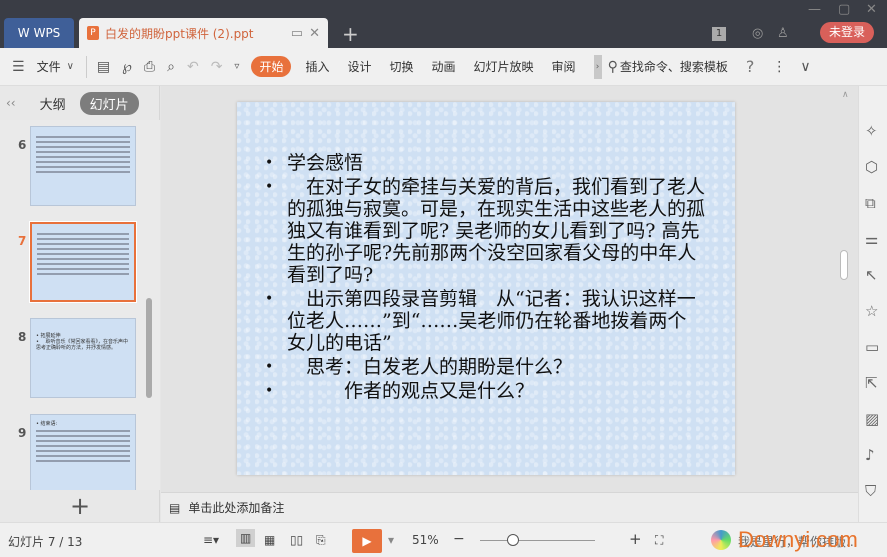 Image resolution: width=887 pixels, height=557 pixels. What do you see at coordinates (296, 540) in the screenshot?
I see `reading-view-icon: ▯▯` at bounding box center [296, 540].